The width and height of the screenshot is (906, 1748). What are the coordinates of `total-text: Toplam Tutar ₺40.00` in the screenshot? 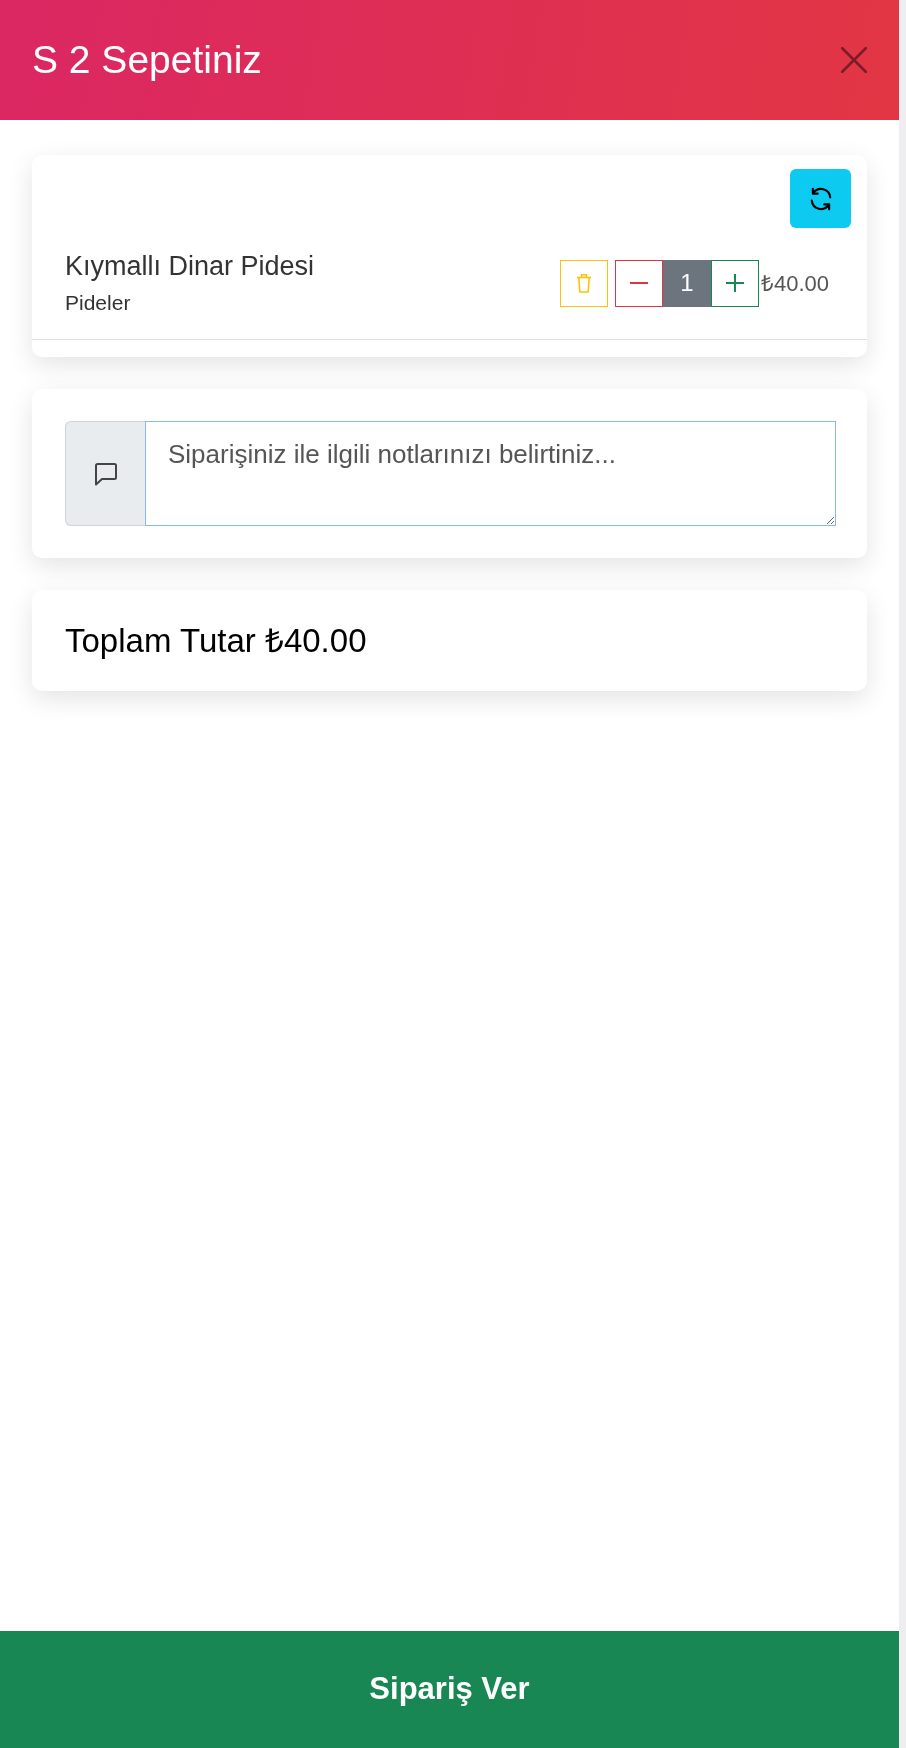 It's located at (216, 640).